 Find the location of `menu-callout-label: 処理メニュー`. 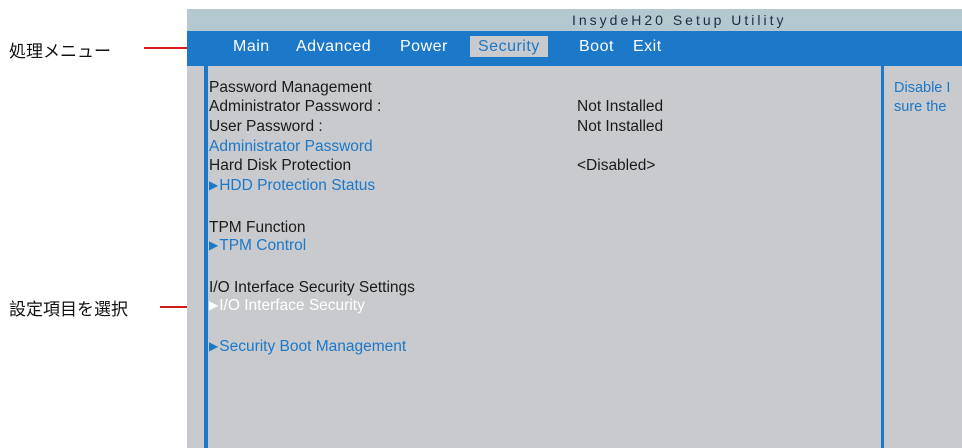

menu-callout-label: 処理メニュー is located at coordinates (60, 52).